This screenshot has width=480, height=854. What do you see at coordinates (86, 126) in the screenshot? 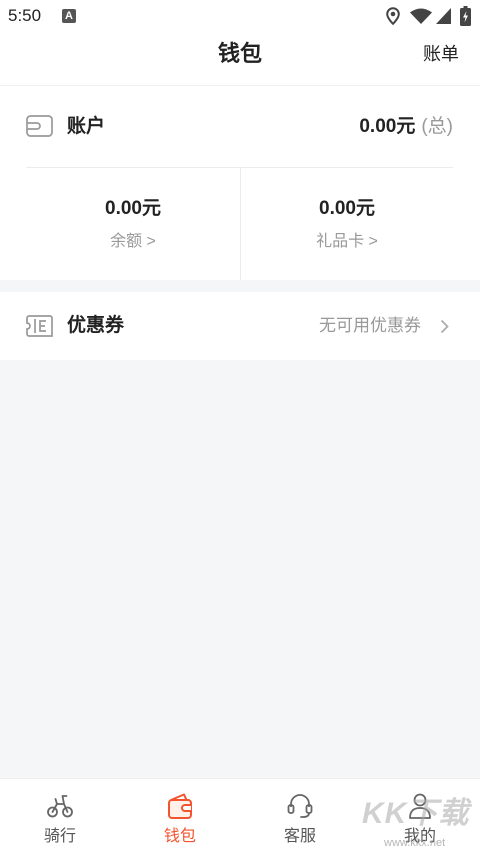
I see `account-label: 账户` at bounding box center [86, 126].